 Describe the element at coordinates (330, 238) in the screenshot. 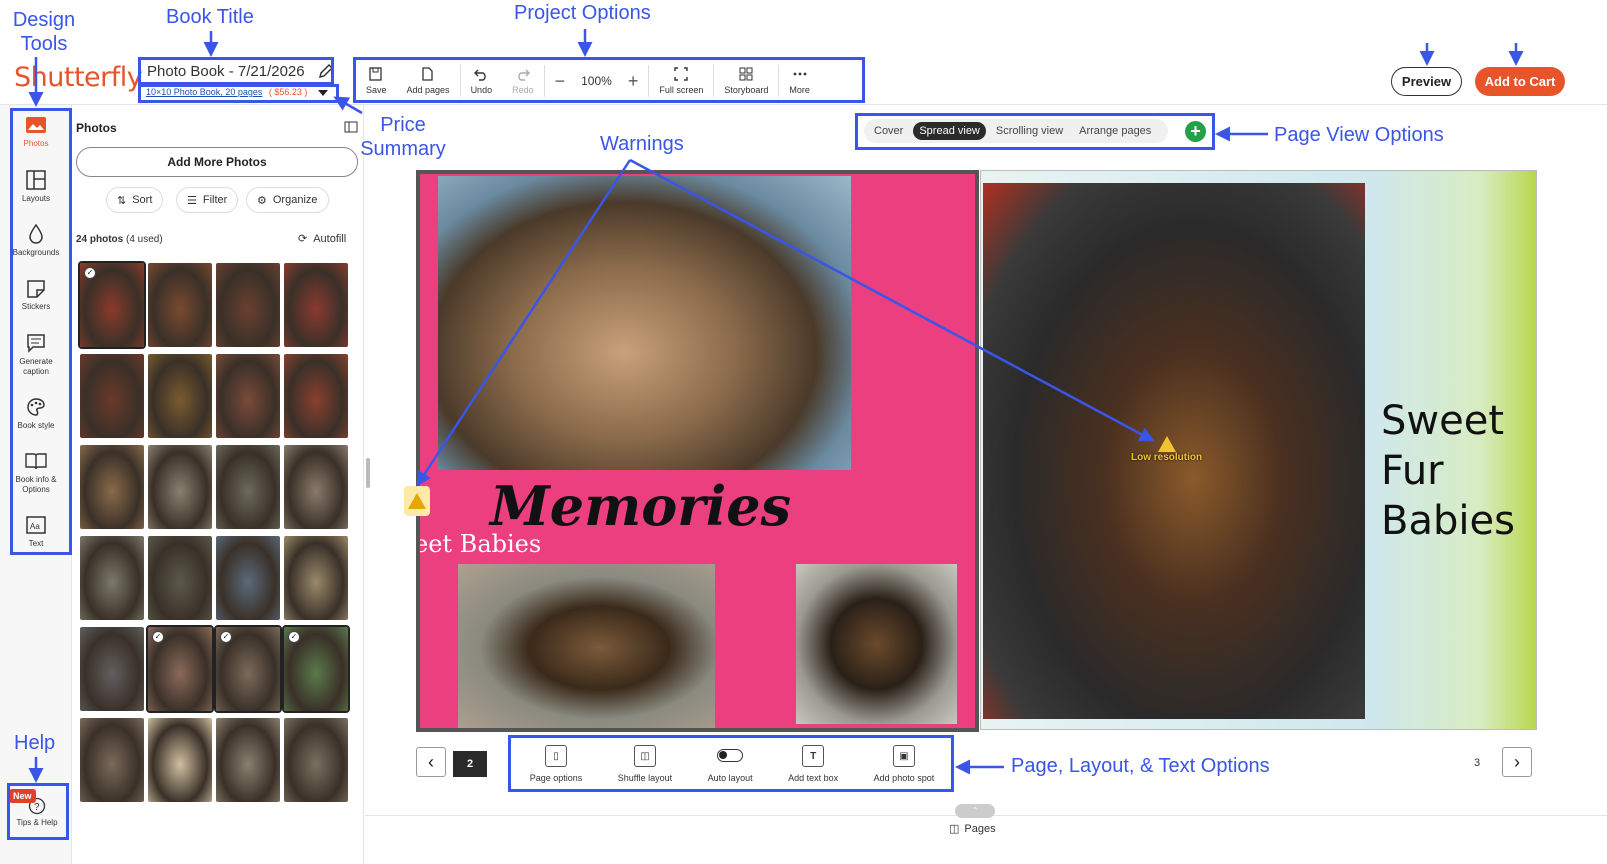

I see `autofill-label: Autofill` at that location.